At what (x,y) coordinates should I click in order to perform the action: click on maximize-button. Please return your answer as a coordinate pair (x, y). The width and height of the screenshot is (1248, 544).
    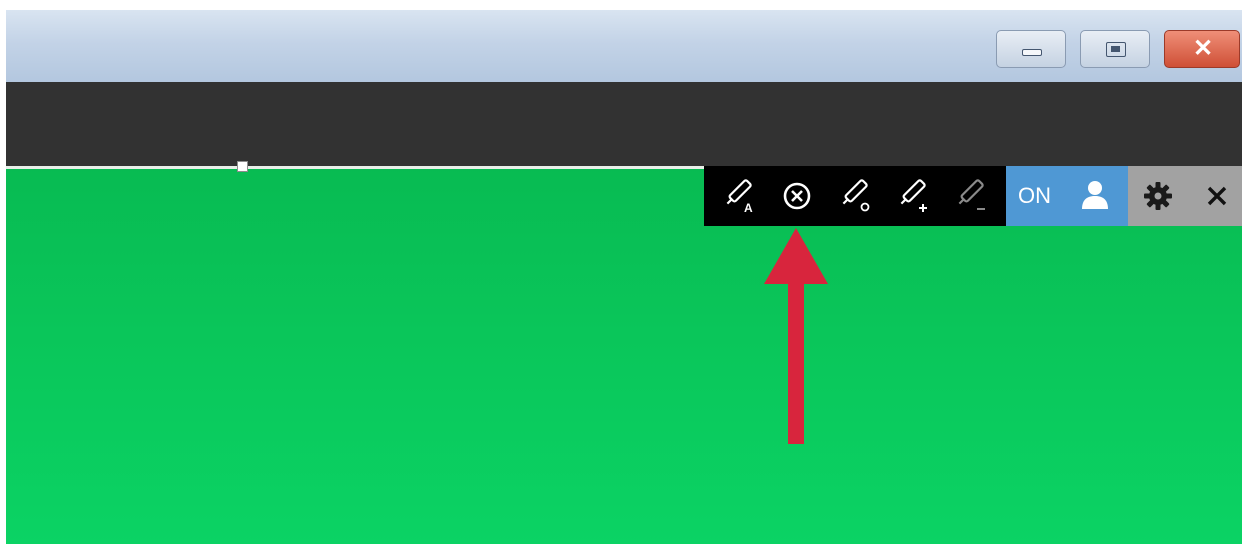
    Looking at the image, I should click on (1115, 49).